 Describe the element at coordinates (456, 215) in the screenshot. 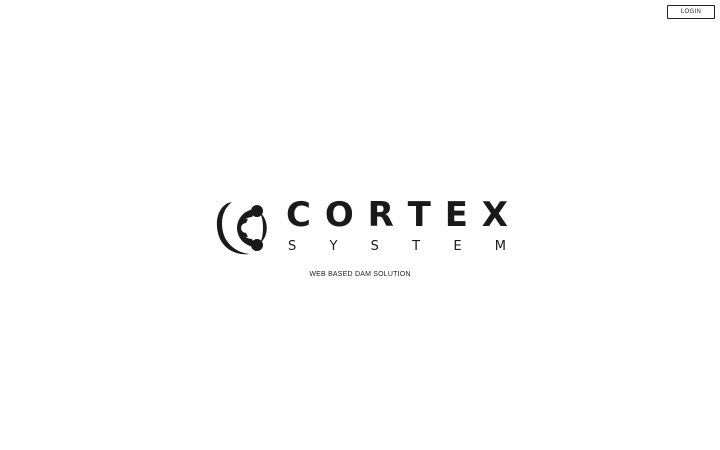

I see `brand-name-letter: E` at that location.